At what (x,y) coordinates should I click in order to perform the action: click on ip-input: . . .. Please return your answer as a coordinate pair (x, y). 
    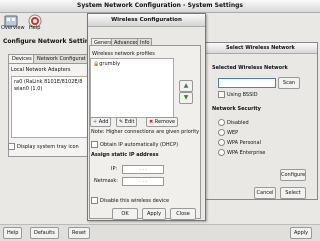
    Looking at the image, I should click on (143, 169).